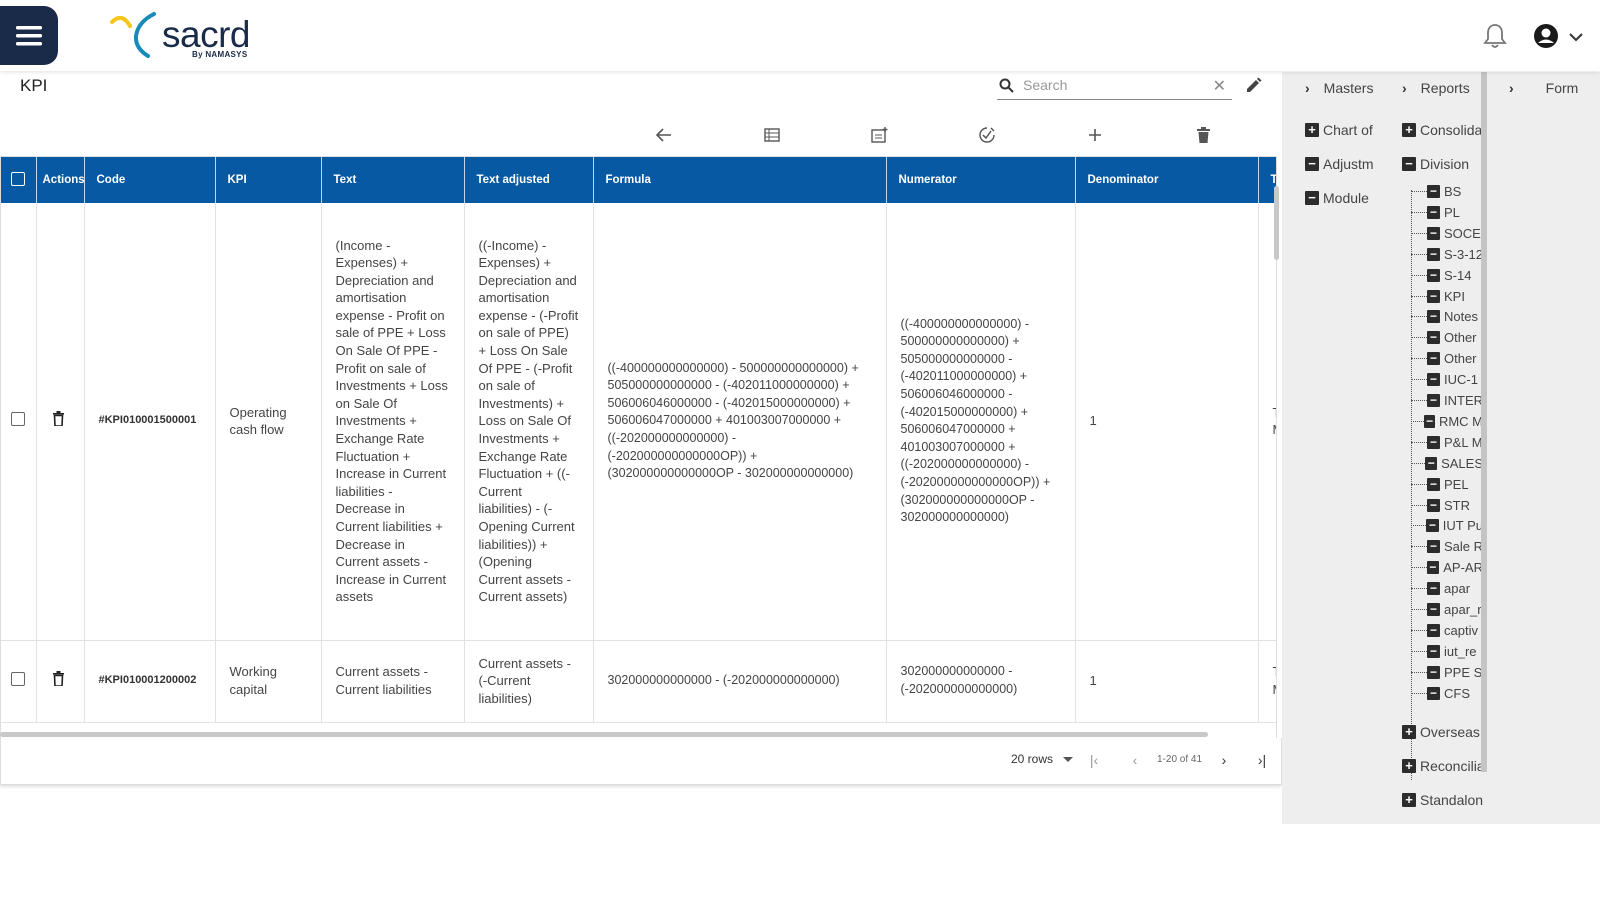 The width and height of the screenshot is (1600, 900). What do you see at coordinates (1180, 759) in the screenshot?
I see `page-range: 1-20 of 41` at bounding box center [1180, 759].